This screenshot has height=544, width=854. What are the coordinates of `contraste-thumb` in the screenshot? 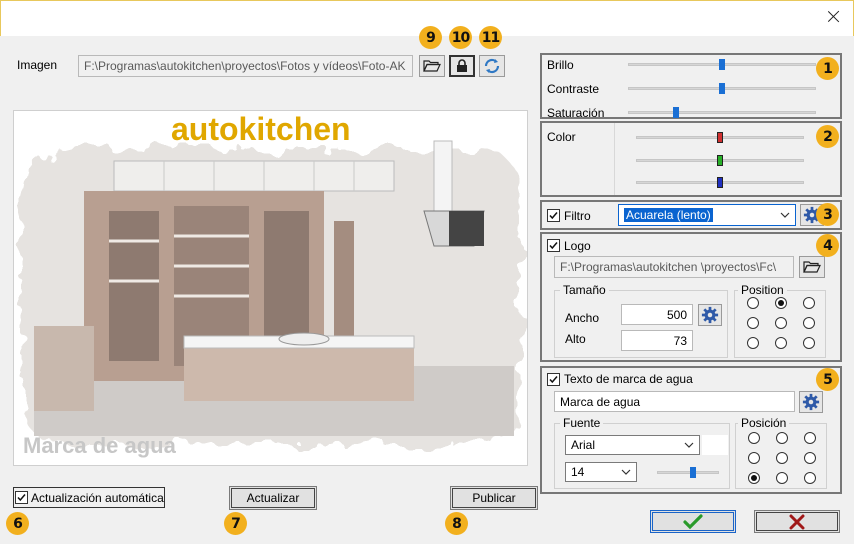 It's located at (722, 88).